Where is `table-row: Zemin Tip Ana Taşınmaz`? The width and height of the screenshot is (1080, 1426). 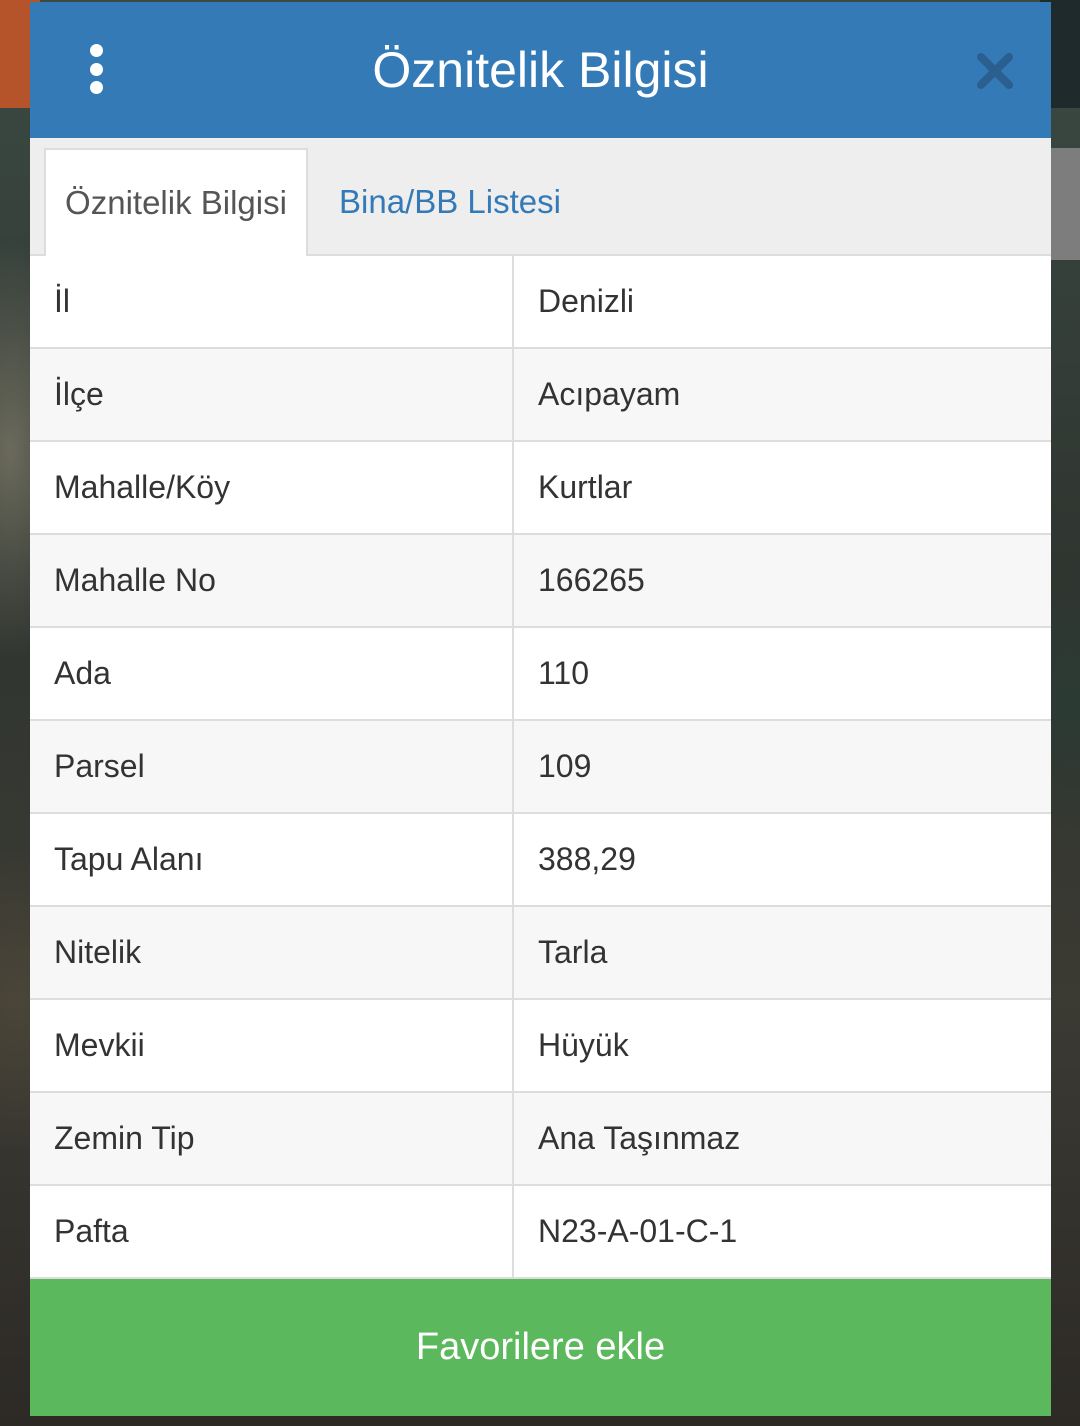 table-row: Zemin Tip Ana Taşınmaz is located at coordinates (540, 1139).